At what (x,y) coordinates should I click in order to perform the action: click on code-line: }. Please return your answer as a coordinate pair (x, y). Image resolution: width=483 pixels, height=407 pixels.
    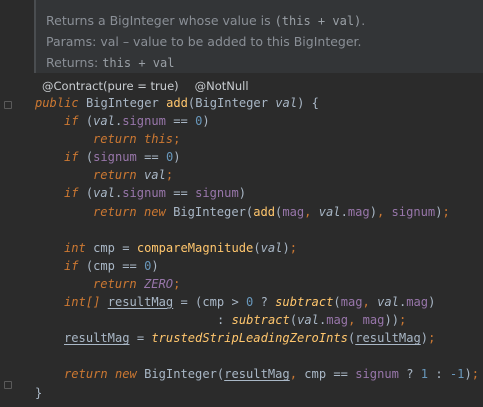
    Looking at the image, I should click on (39, 392).